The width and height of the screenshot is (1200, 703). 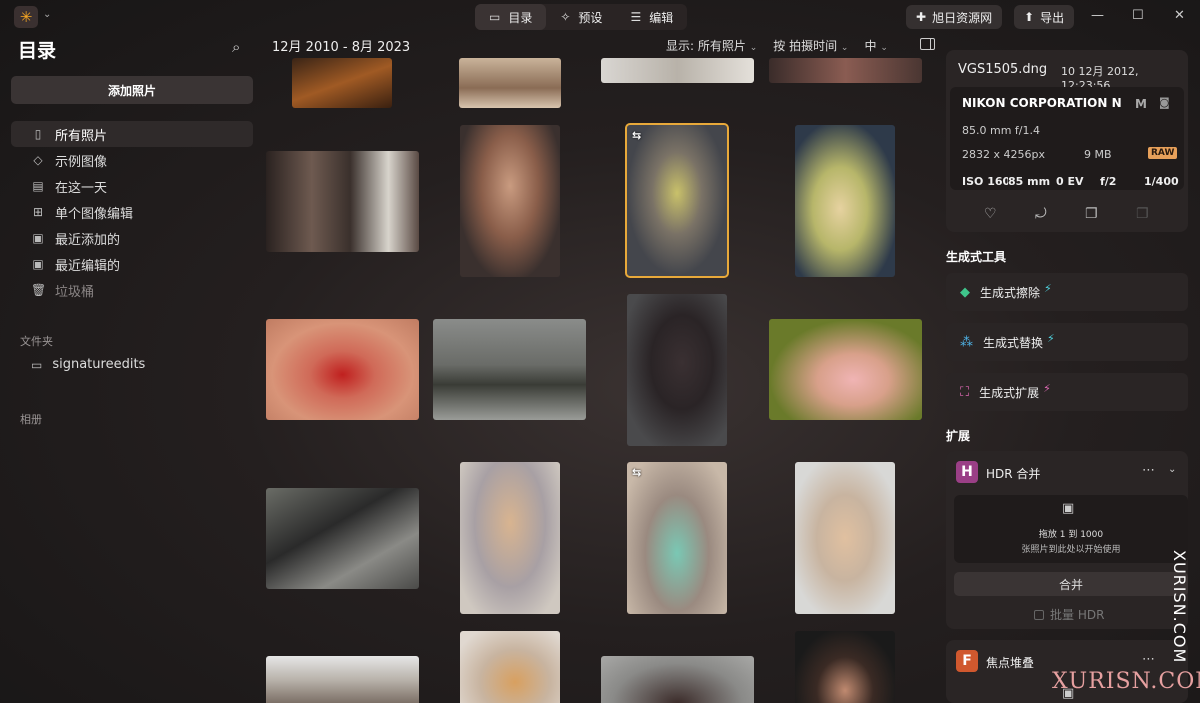 What do you see at coordinates (1003, 69) in the screenshot?
I see `file-name: VGS1505.dng` at bounding box center [1003, 69].